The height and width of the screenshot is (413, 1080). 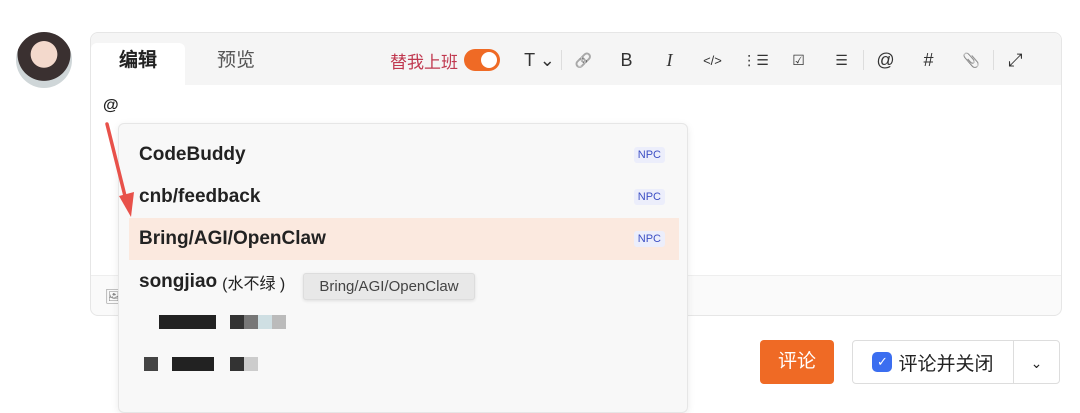 I want to click on comment-and-close-button: ✓ 评论并关闭, so click(x=933, y=362).